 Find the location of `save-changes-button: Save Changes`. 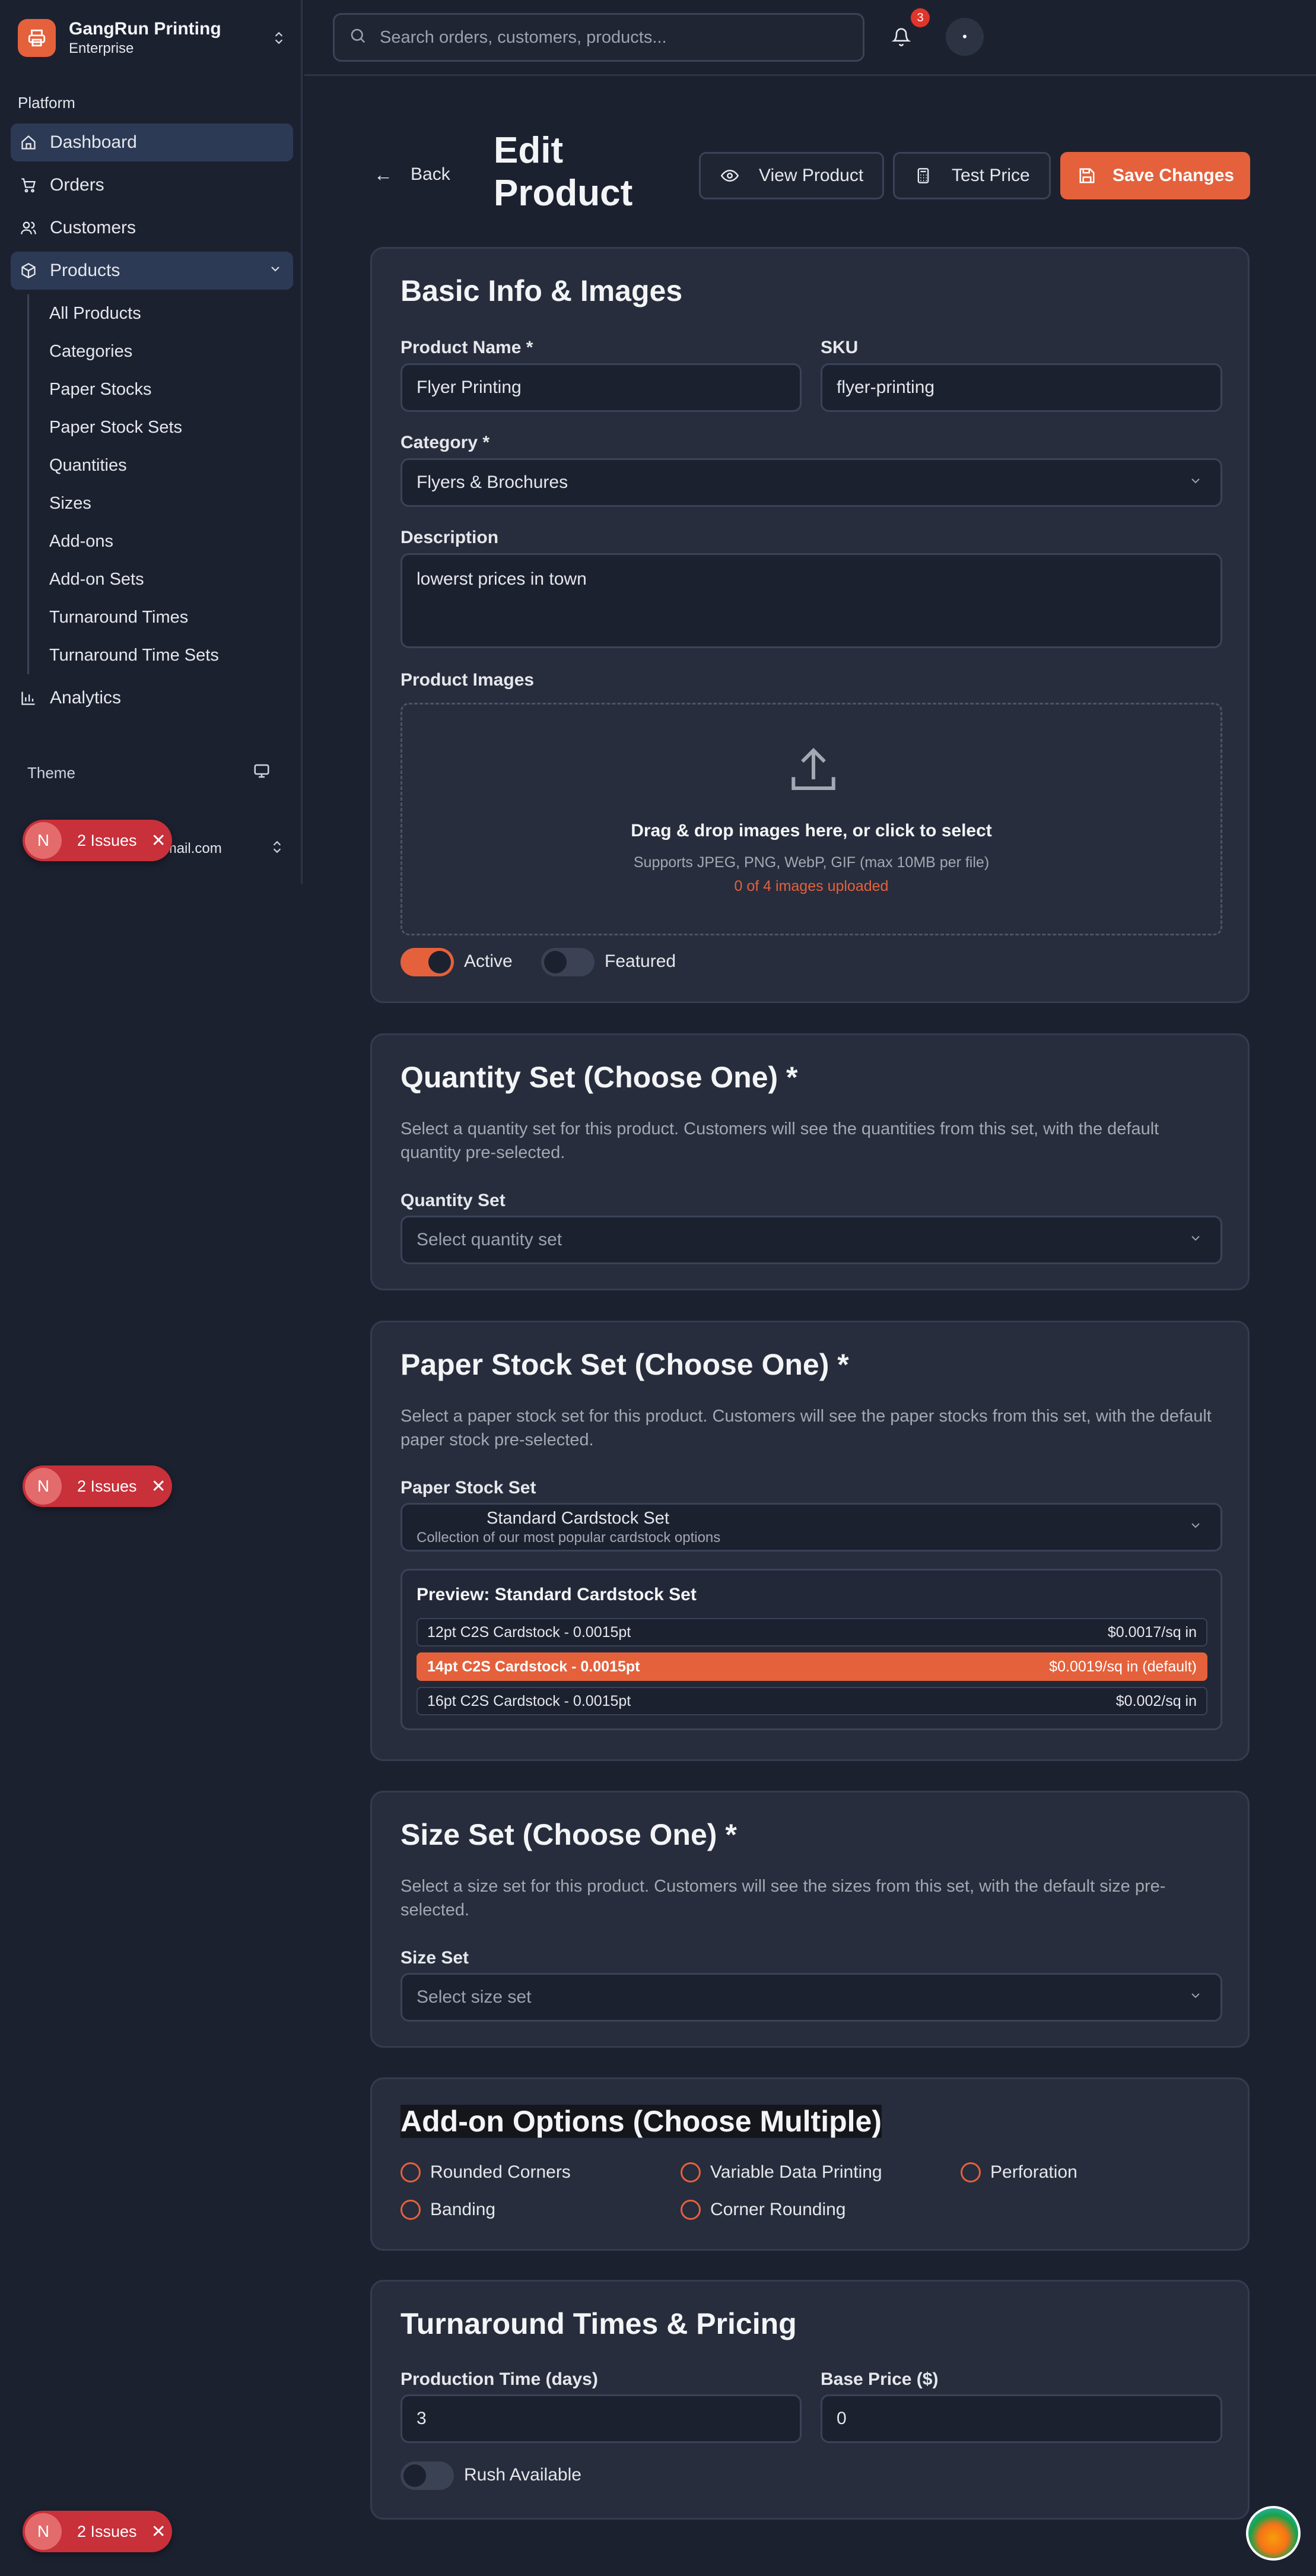

save-changes-button: Save Changes is located at coordinates (1155, 175).